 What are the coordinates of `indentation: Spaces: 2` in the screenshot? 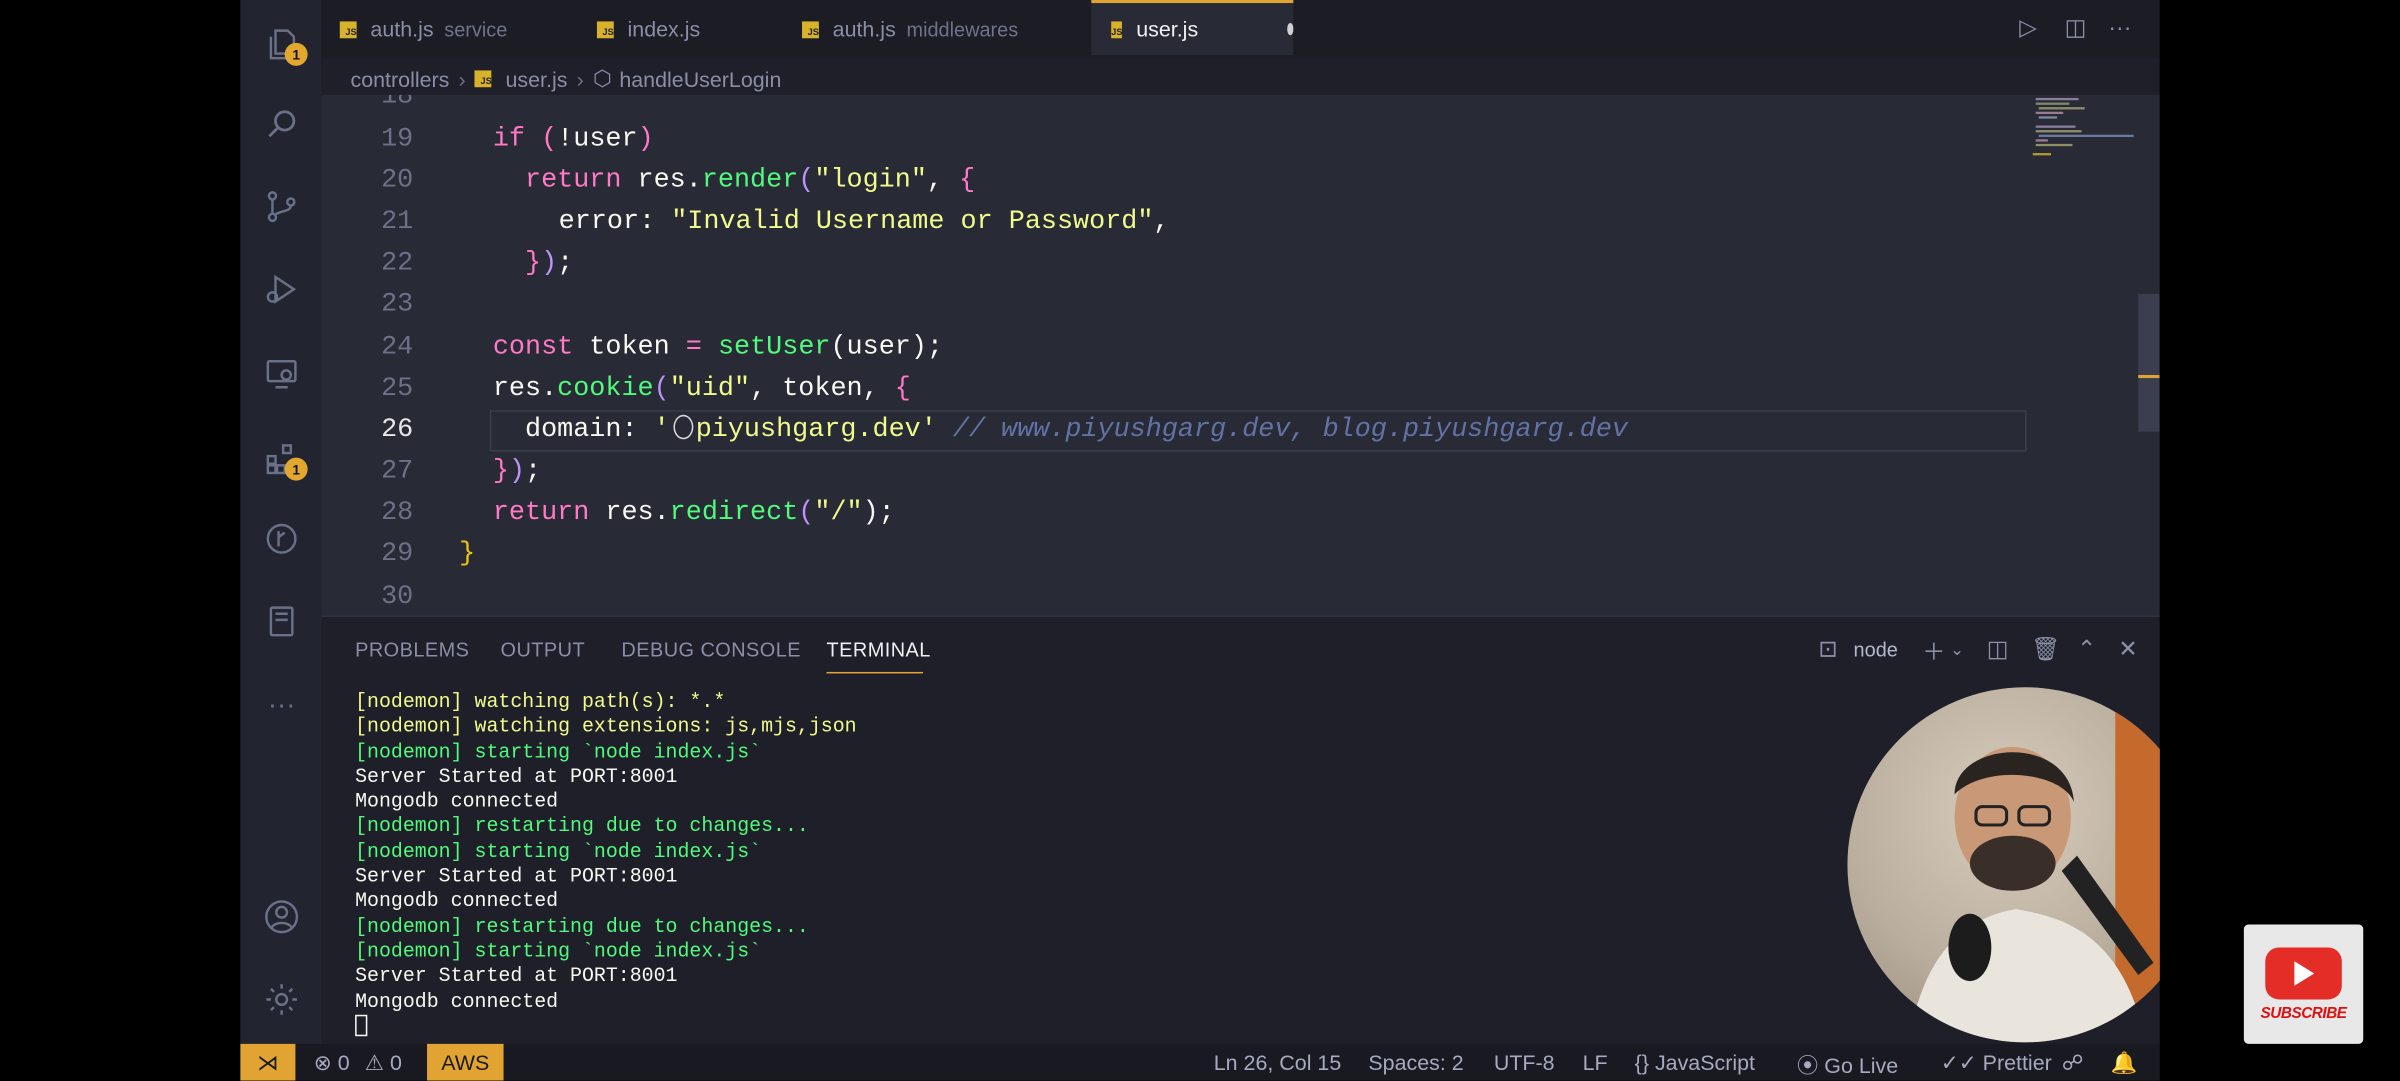 It's located at (1415, 1062).